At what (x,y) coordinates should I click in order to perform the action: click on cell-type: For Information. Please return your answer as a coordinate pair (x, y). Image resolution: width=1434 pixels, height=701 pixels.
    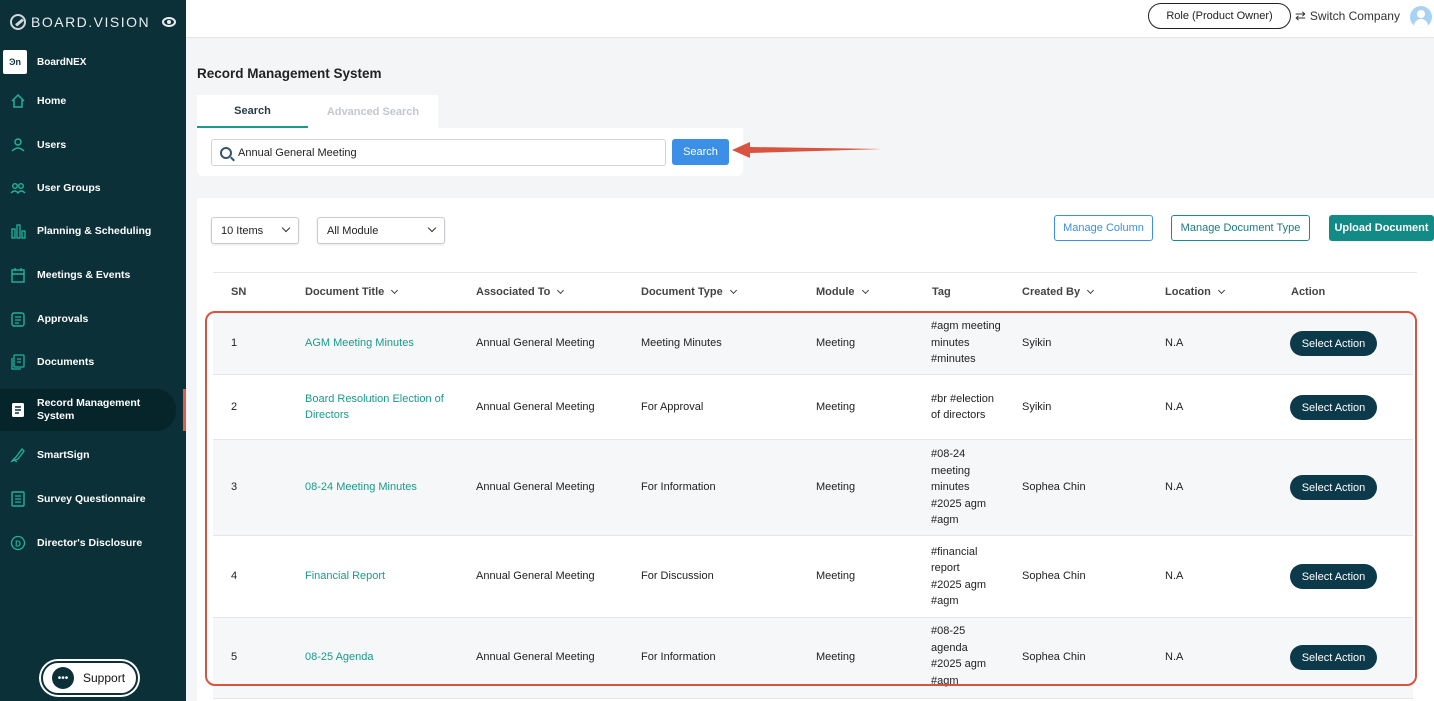
    Looking at the image, I should click on (678, 487).